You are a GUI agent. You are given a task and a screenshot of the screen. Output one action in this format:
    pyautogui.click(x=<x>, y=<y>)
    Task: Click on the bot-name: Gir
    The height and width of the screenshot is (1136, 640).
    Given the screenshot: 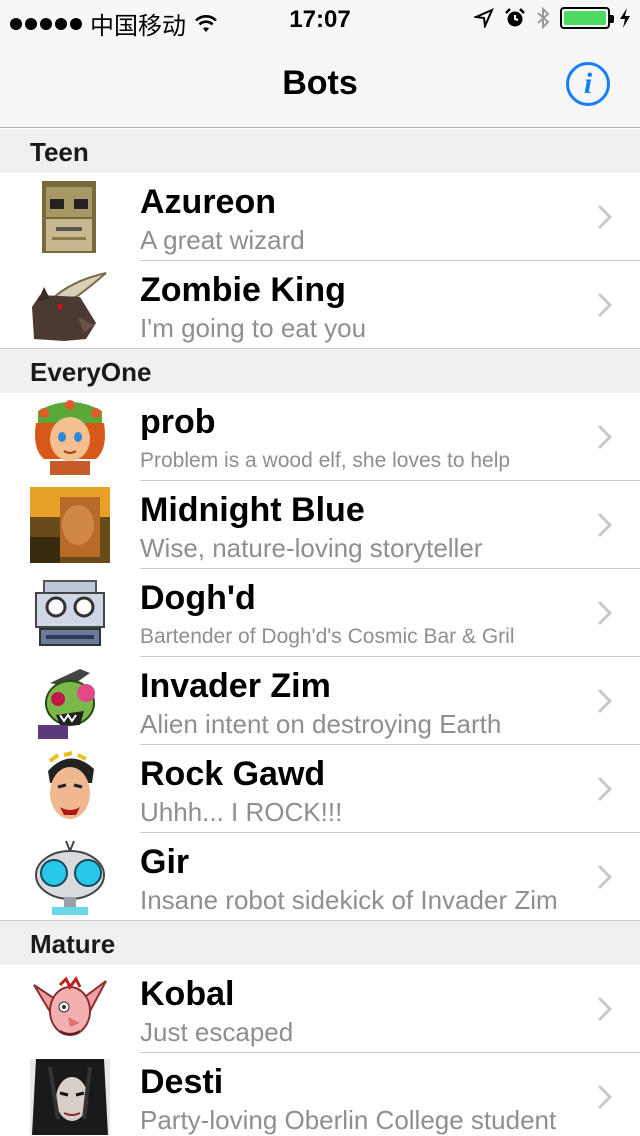 What is the action you would take?
    pyautogui.click(x=165, y=862)
    